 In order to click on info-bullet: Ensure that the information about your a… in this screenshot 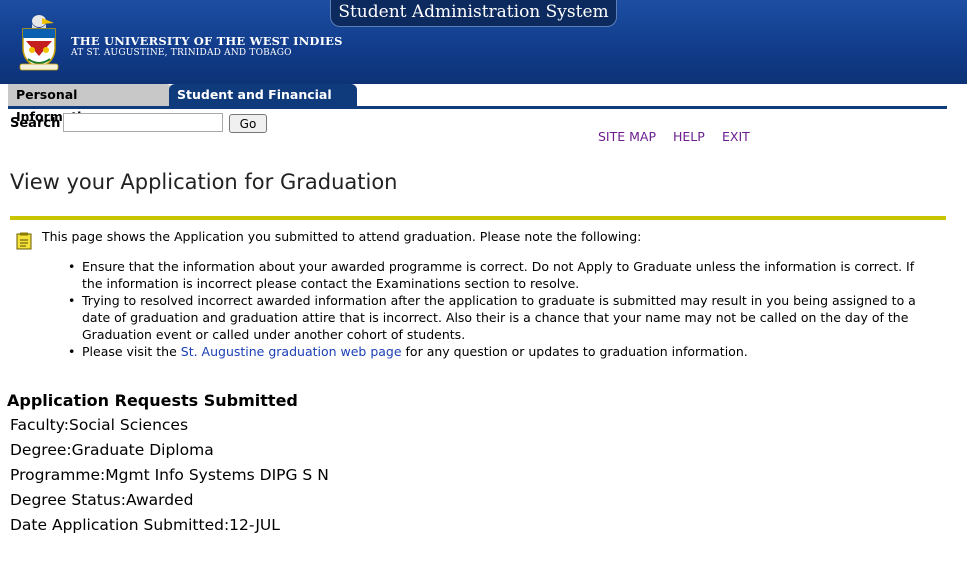, I will do `click(503, 275)`.